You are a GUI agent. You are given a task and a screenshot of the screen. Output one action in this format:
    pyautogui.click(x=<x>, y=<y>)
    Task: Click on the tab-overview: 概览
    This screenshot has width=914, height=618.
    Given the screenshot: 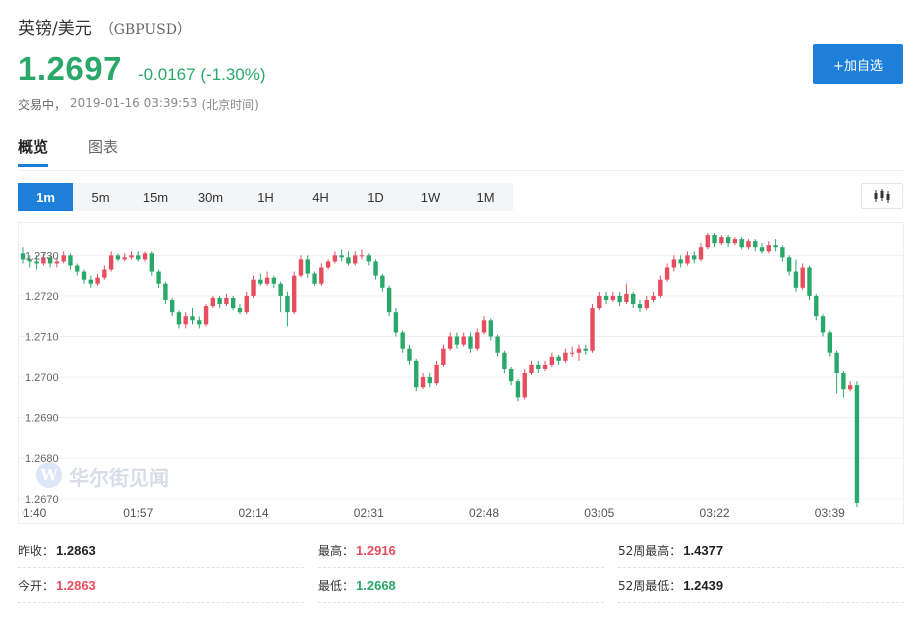 What is the action you would take?
    pyautogui.click(x=33, y=151)
    